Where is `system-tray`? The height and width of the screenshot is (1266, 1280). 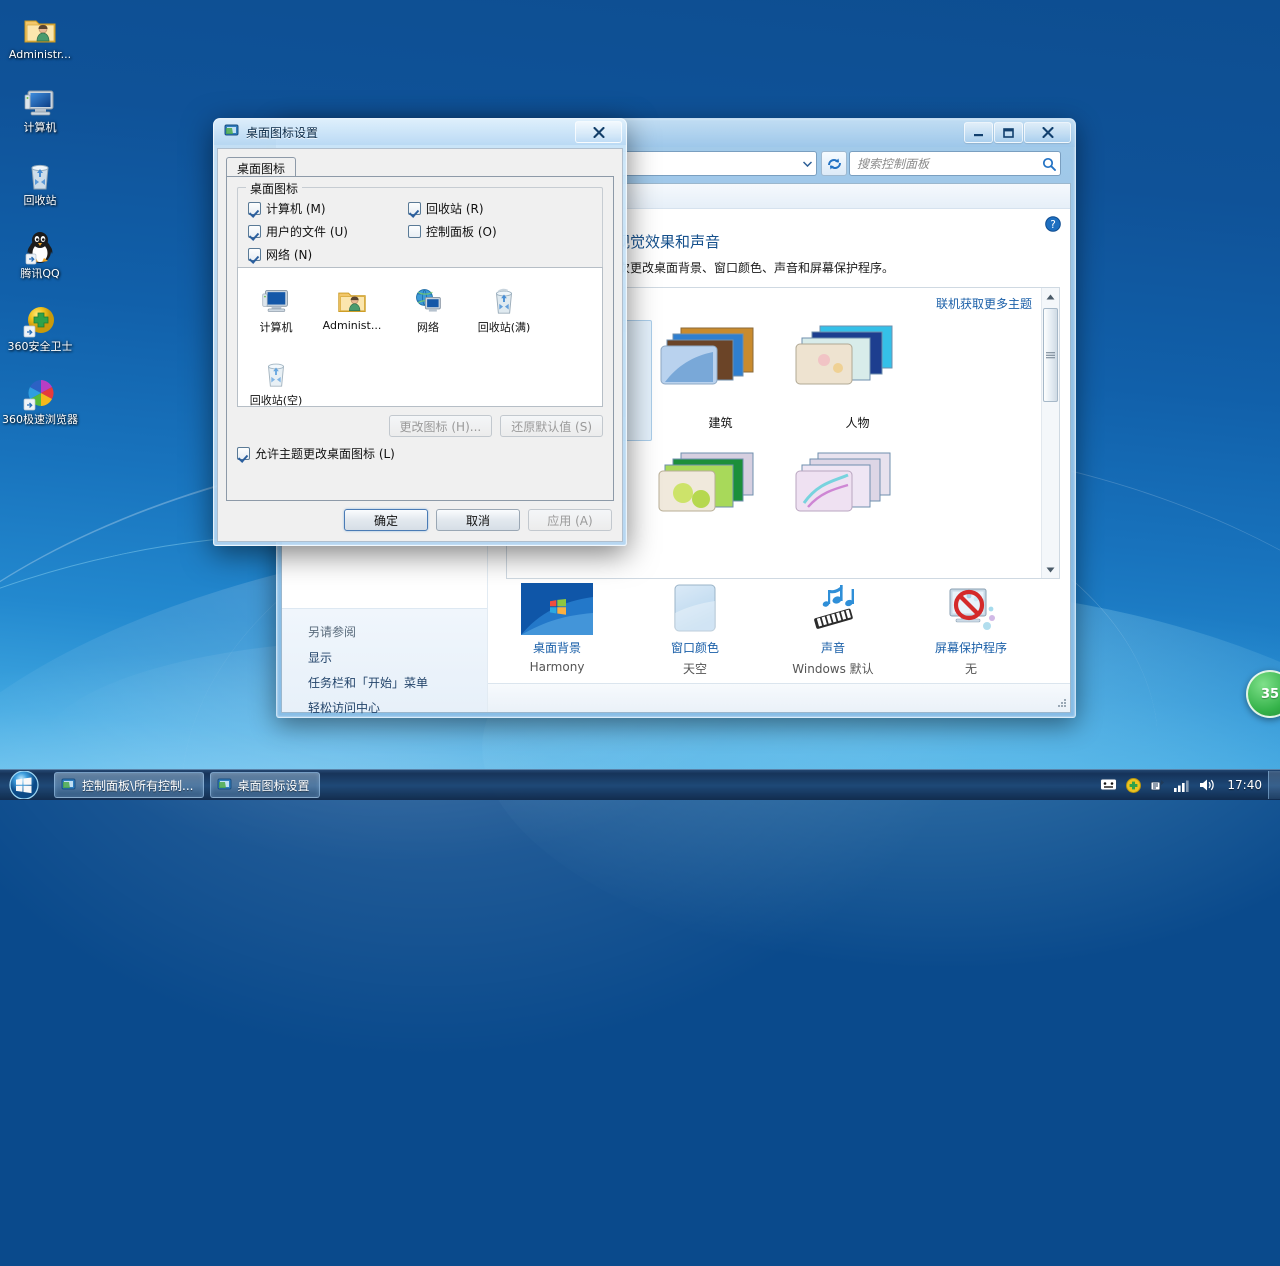
system-tray is located at coordinates (1160, 785).